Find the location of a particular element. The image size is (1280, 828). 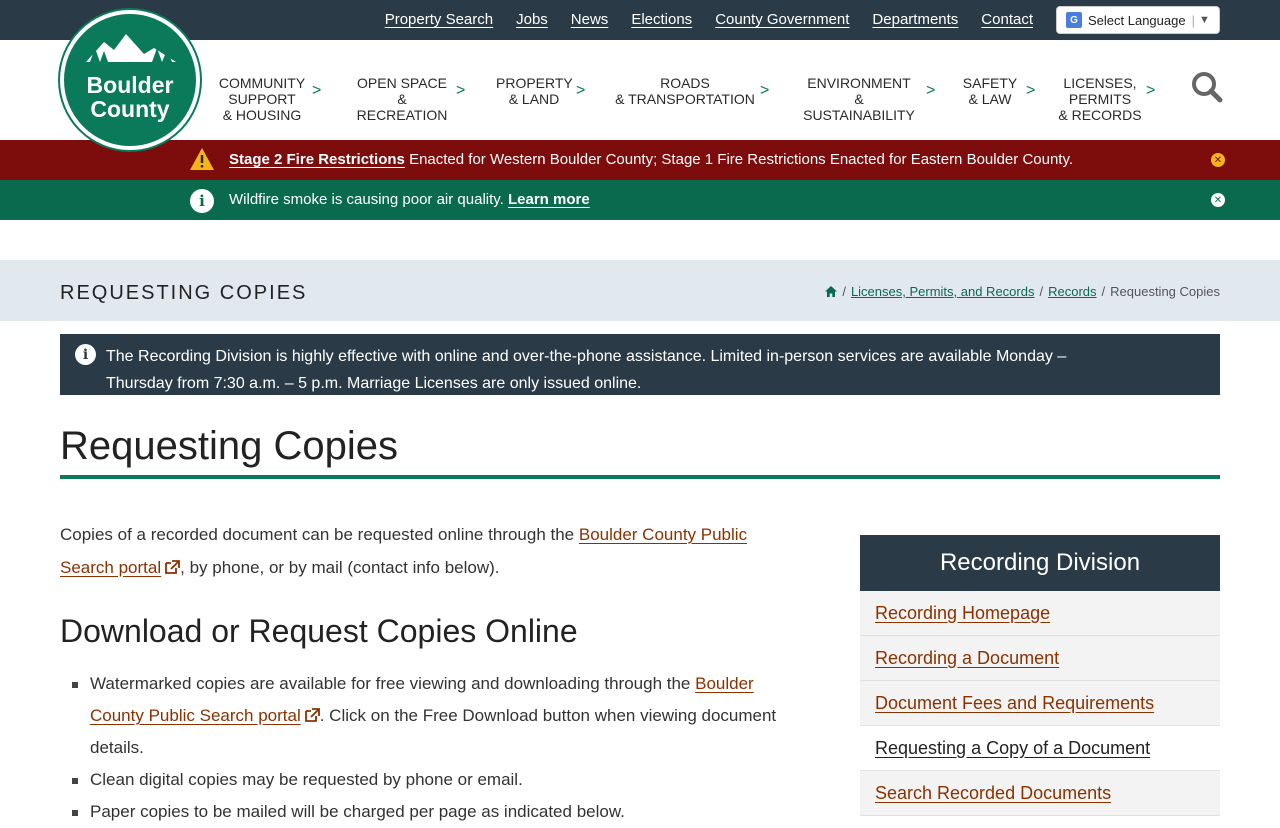

logo-text-line1: Boulder is located at coordinates (130, 85).